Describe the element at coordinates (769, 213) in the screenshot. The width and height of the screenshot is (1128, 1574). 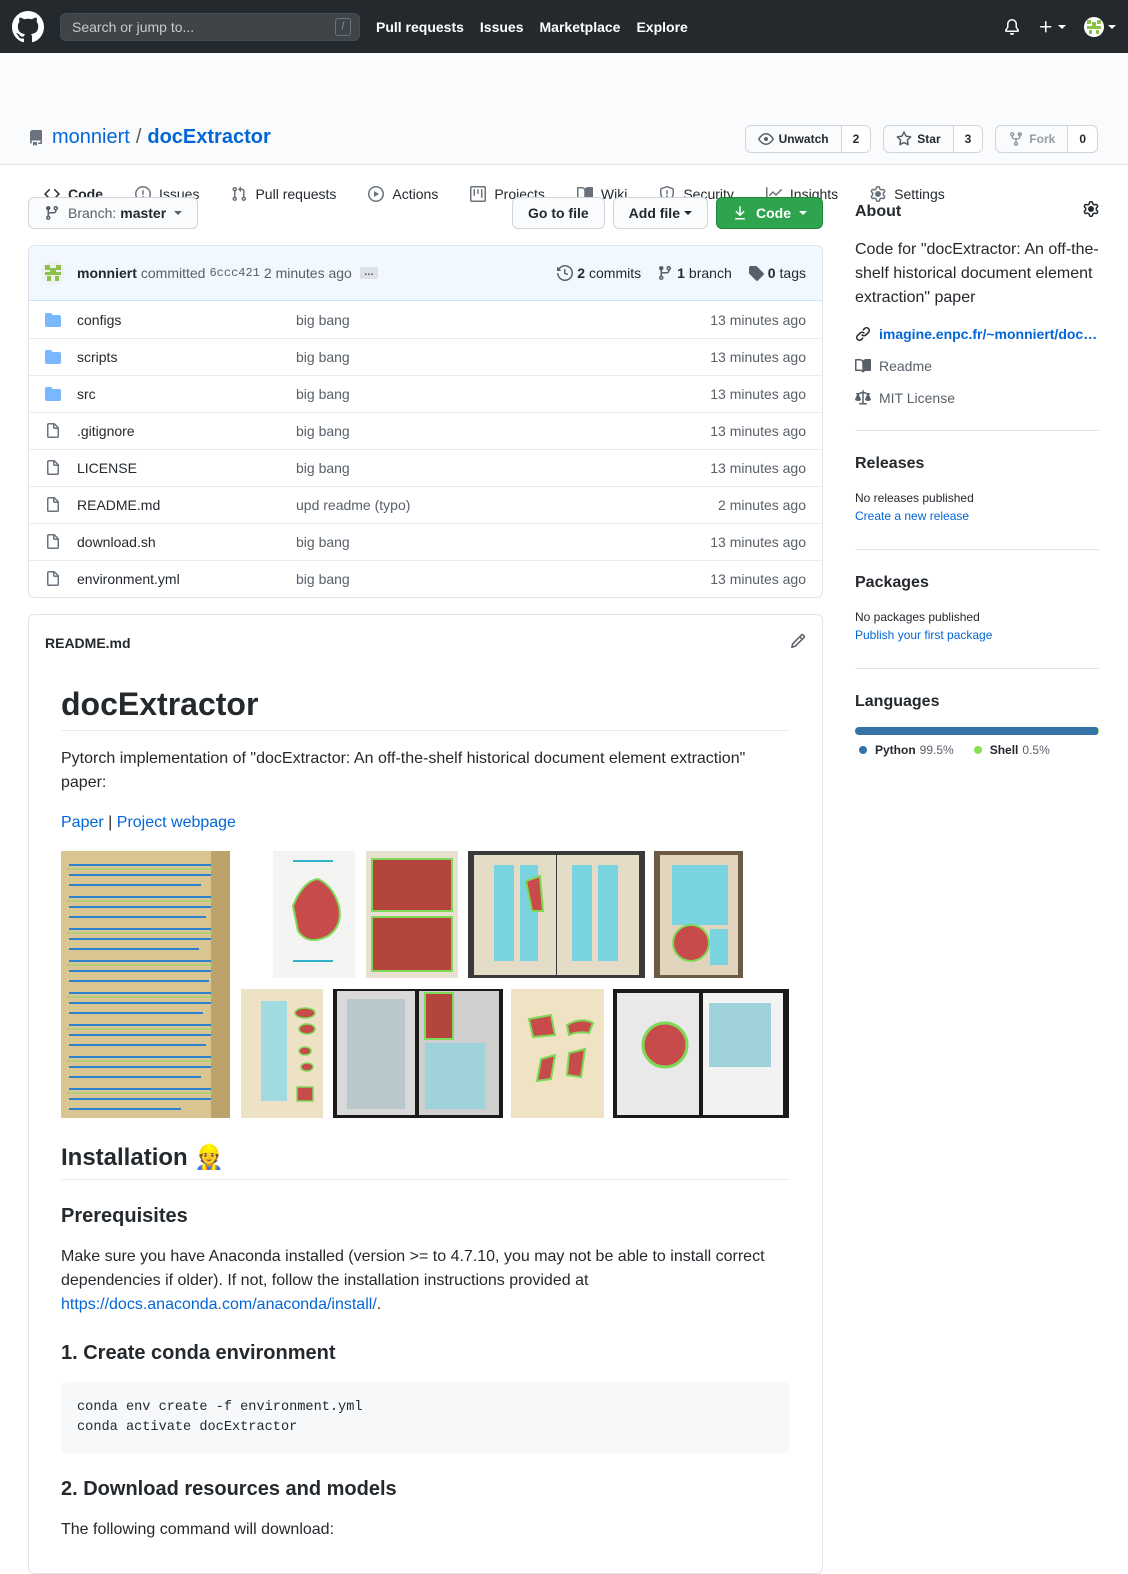
I see `code-download-button: Code` at that location.